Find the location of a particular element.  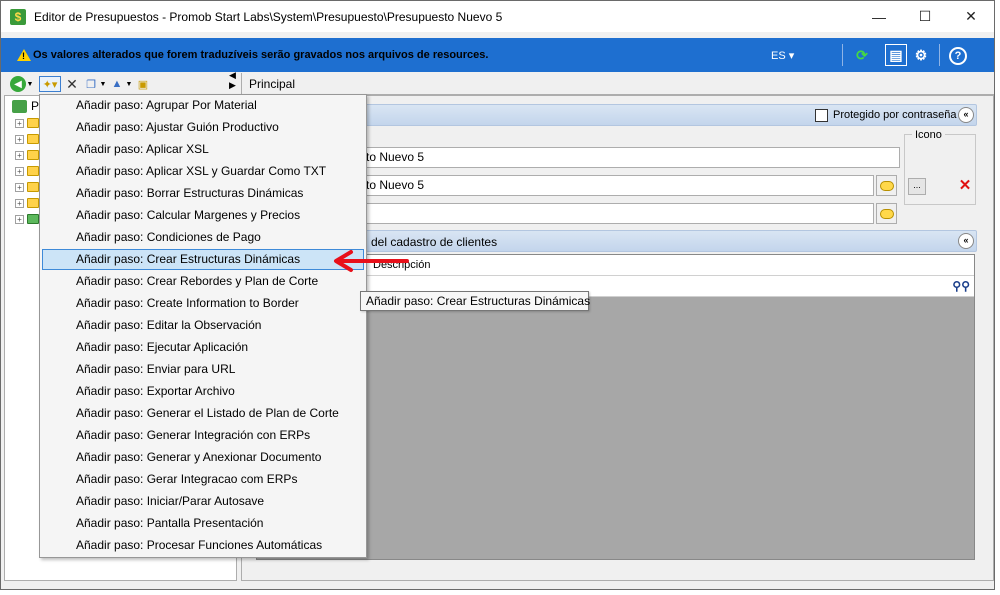

menu-item: Añadir paso: Ejecutar Aplicación is located at coordinates (203, 347).